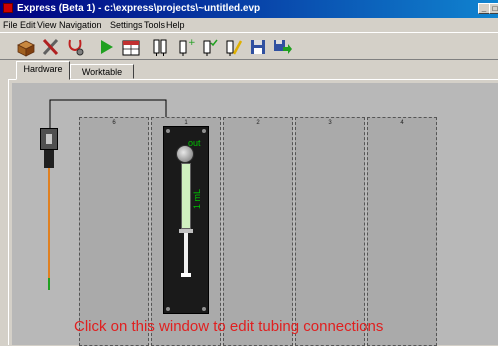 This screenshot has width=498, height=346. Describe the element at coordinates (402, 123) in the screenshot. I see `column-number: 4` at that location.